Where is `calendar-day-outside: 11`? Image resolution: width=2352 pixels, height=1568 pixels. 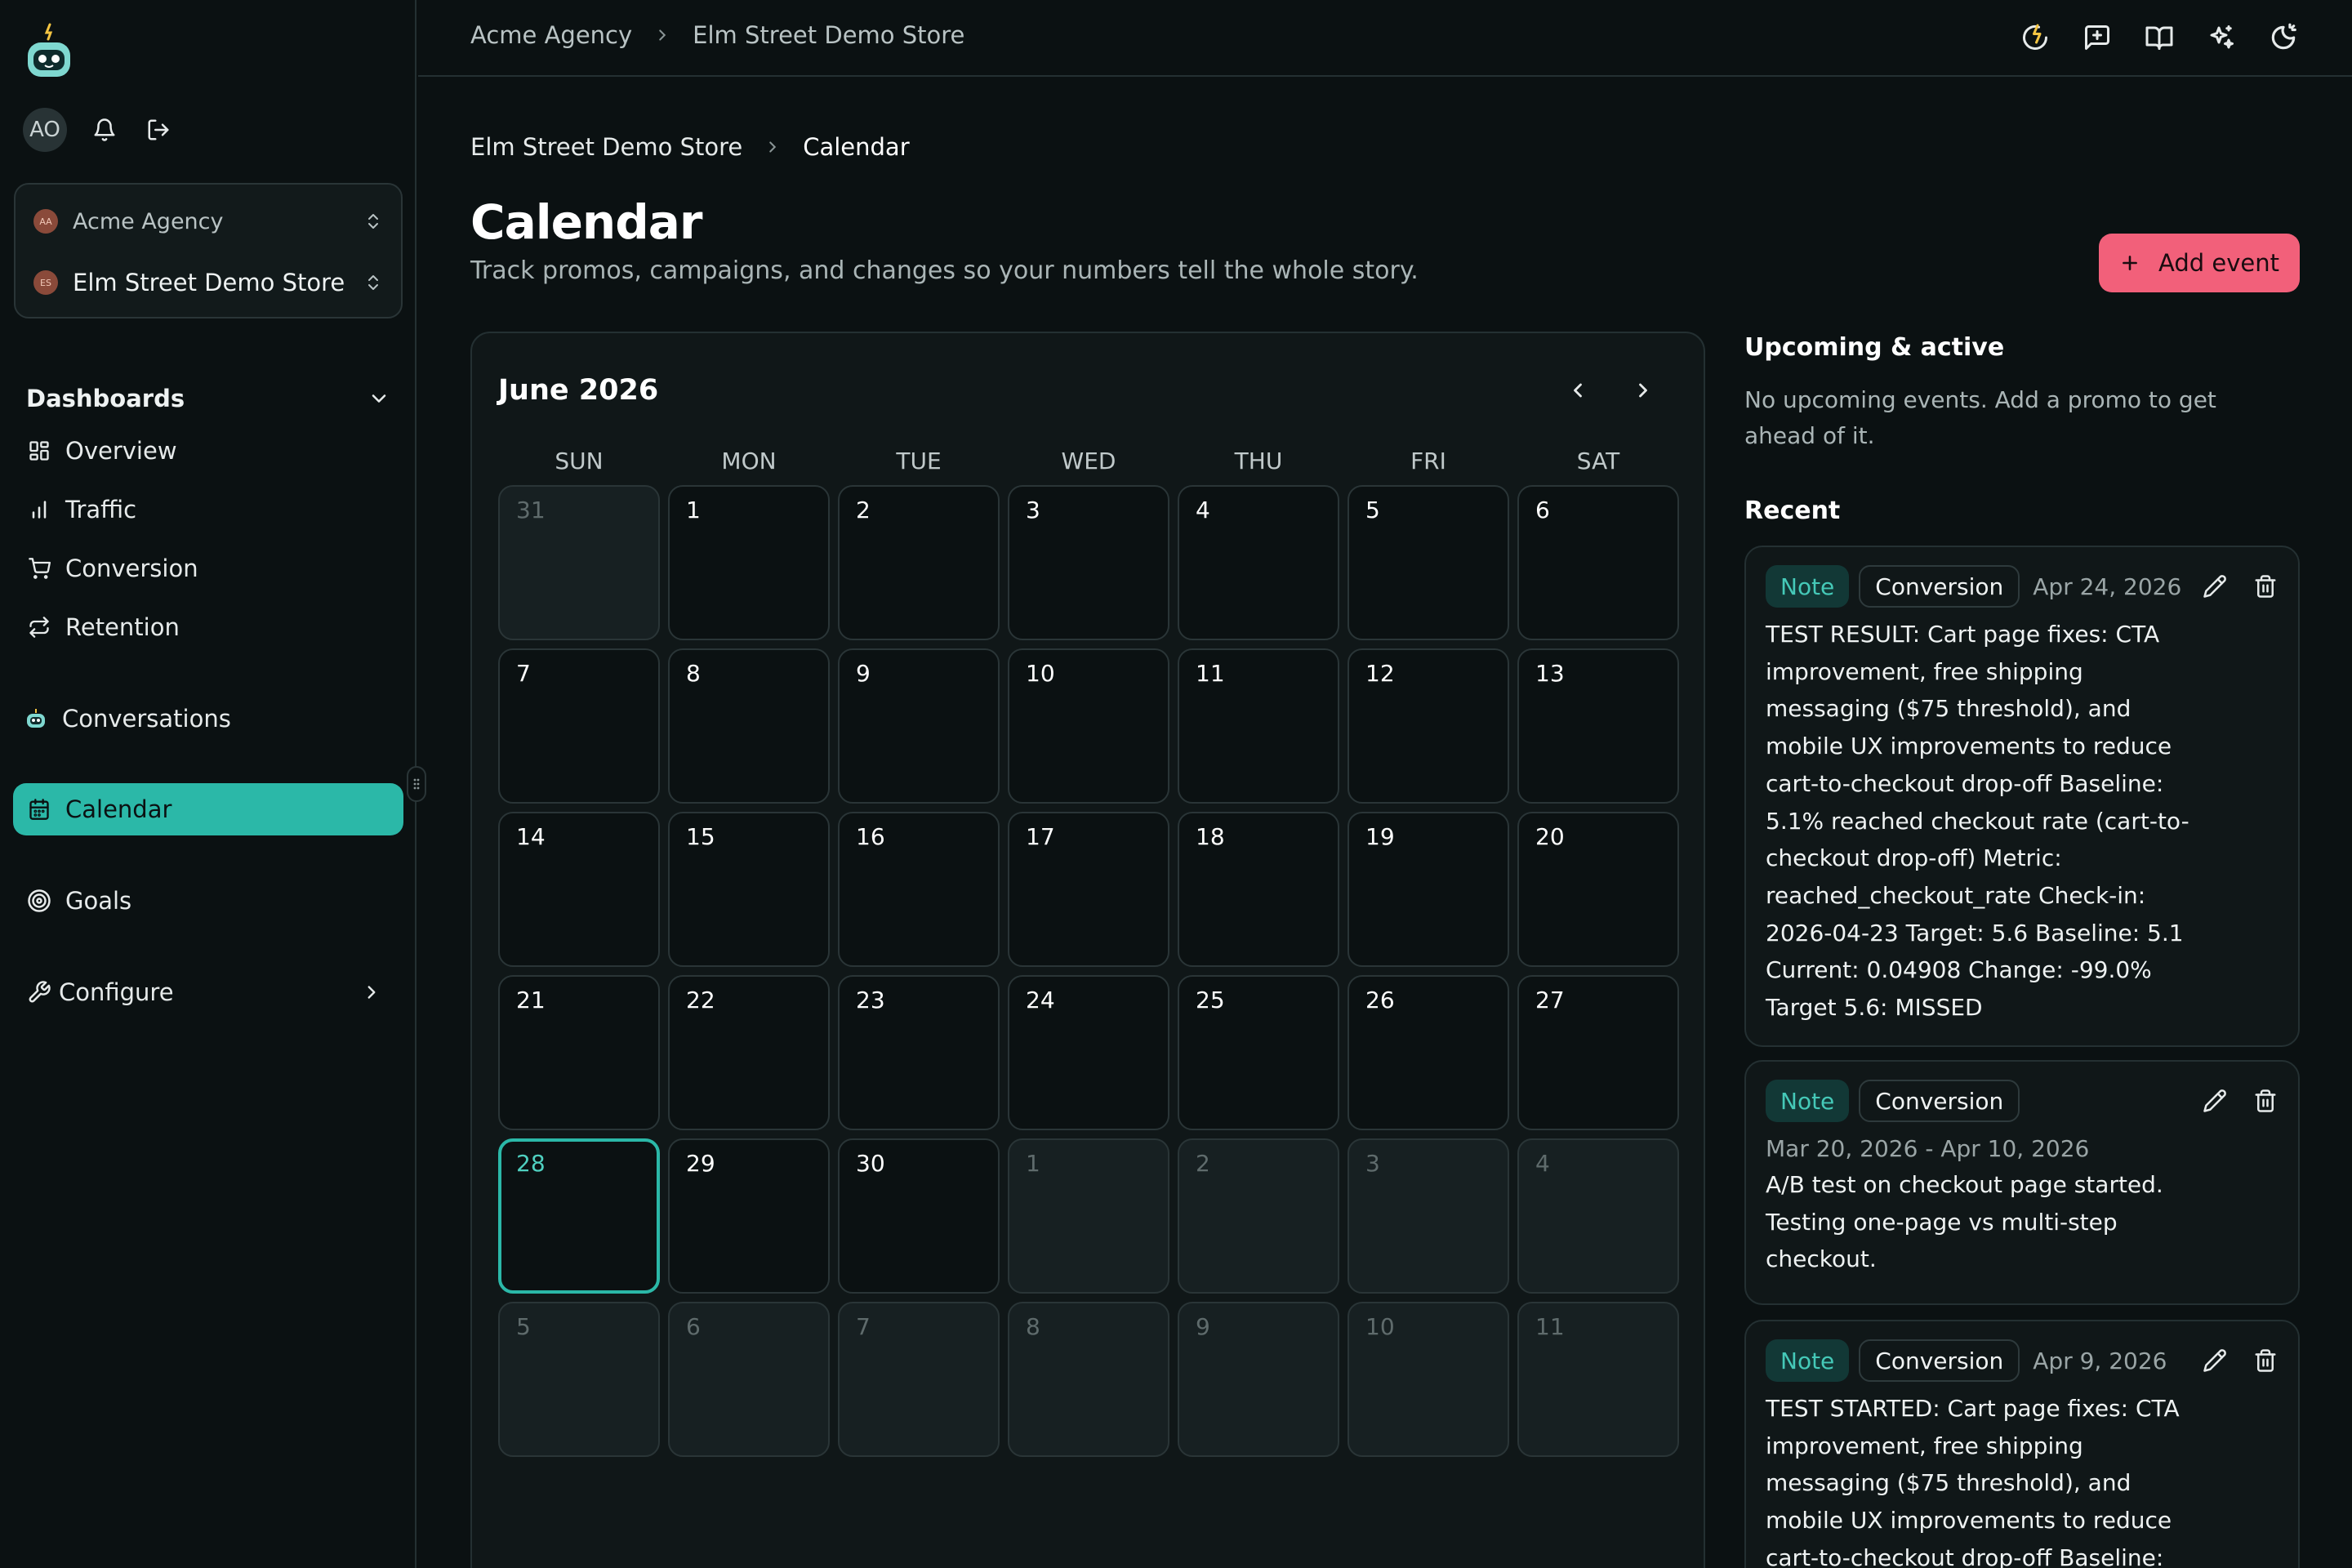 calendar-day-outside: 11 is located at coordinates (1598, 1379).